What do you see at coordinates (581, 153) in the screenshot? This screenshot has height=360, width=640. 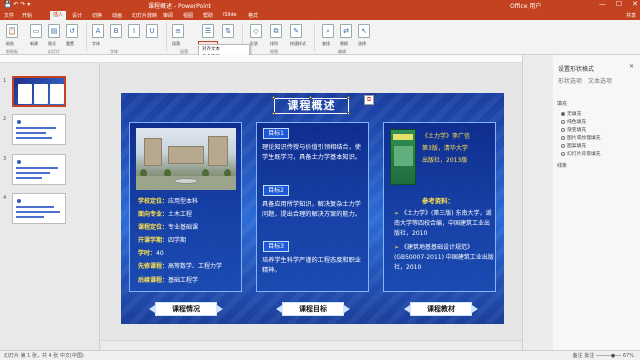 I see `fill-option: 幻灯片背景填充` at bounding box center [581, 153].